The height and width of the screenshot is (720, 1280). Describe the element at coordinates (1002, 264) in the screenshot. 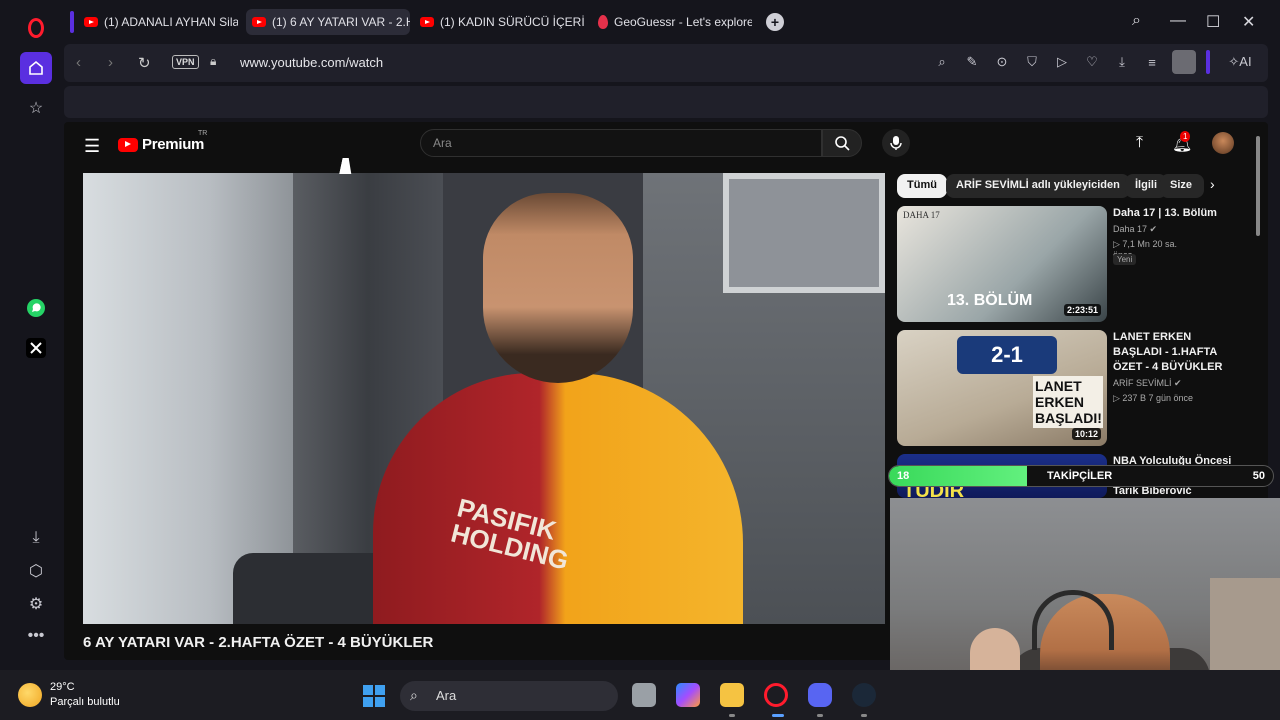

I see `thumbnail: DAHA 17 13. BÖLÜM 2:23:51` at that location.